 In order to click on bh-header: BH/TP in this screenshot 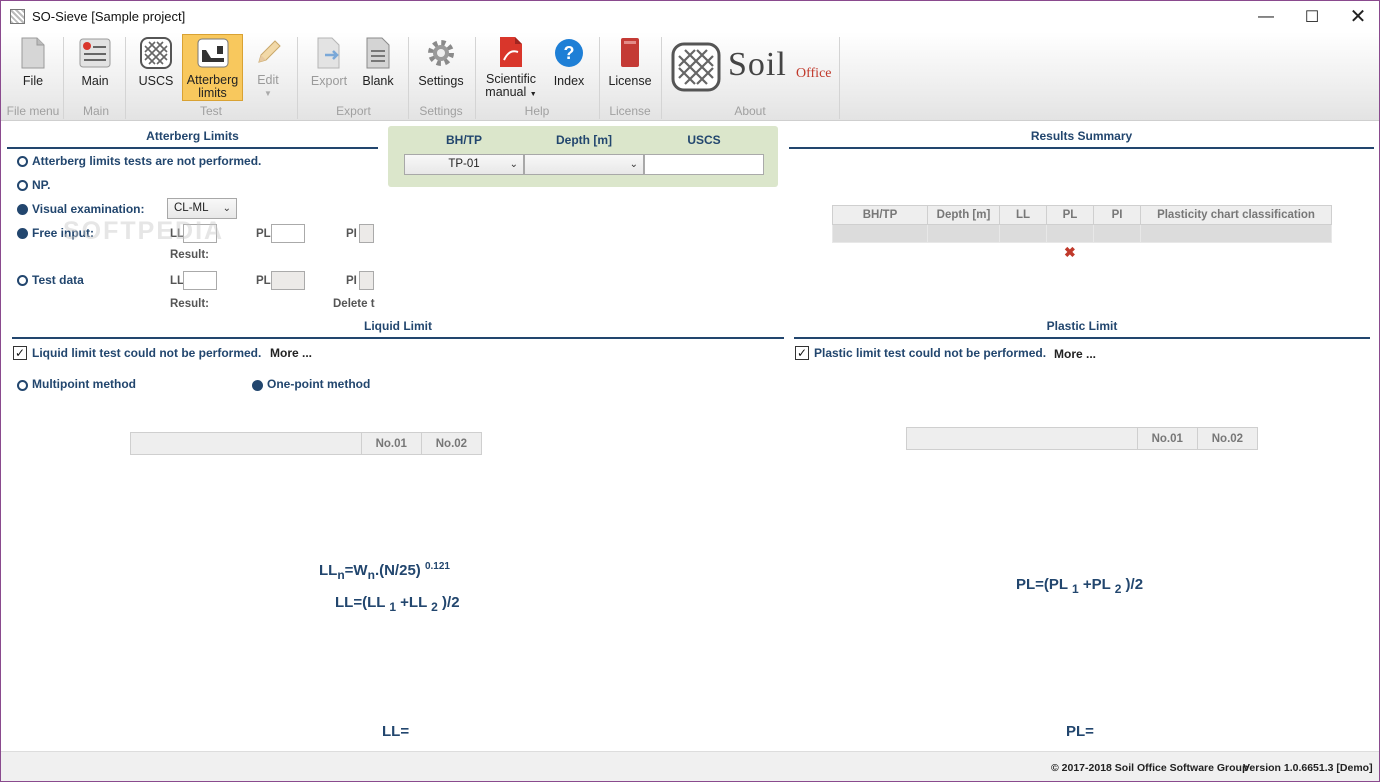, I will do `click(464, 140)`.